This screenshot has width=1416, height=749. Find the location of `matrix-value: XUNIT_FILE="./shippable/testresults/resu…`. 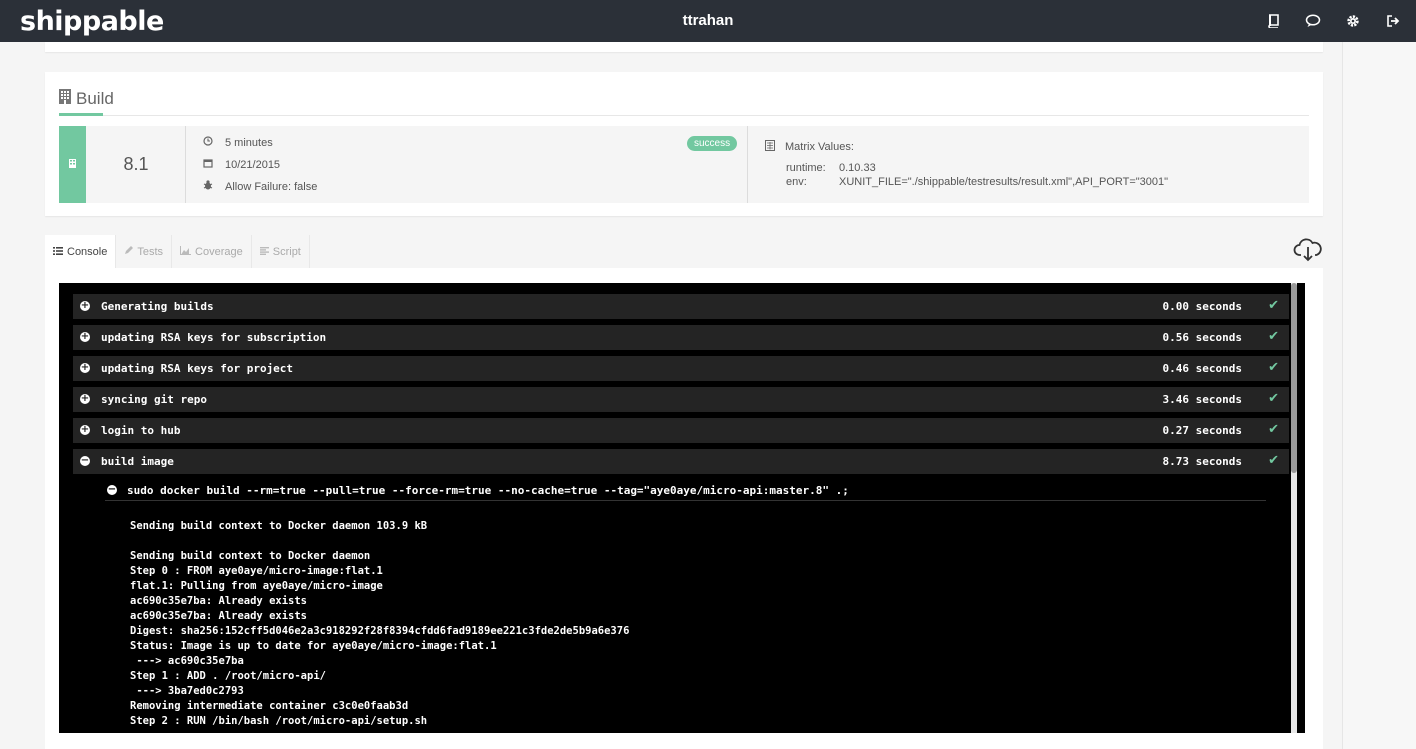

matrix-value: XUNIT_FILE="./shippable/testresults/resu… is located at coordinates (1004, 182).